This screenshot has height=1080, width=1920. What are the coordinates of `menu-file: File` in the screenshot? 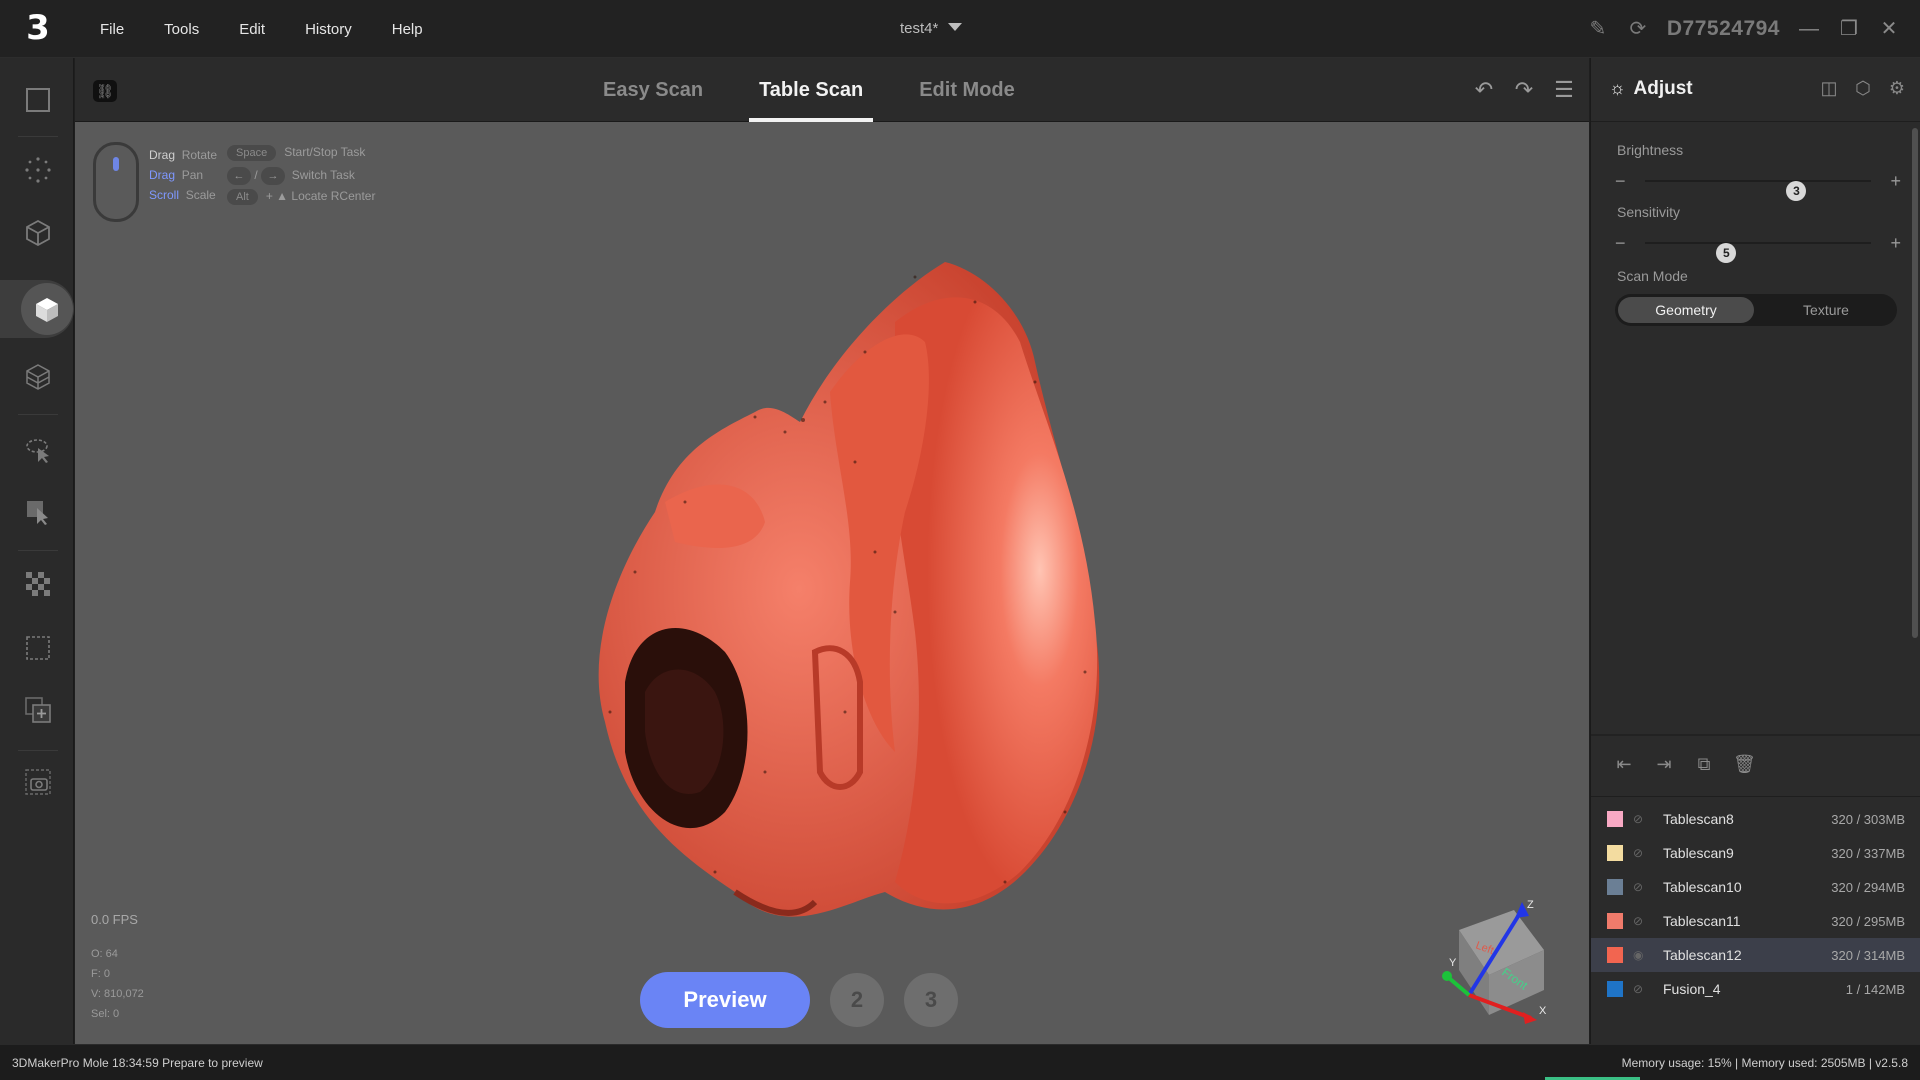 It's located at (112, 29).